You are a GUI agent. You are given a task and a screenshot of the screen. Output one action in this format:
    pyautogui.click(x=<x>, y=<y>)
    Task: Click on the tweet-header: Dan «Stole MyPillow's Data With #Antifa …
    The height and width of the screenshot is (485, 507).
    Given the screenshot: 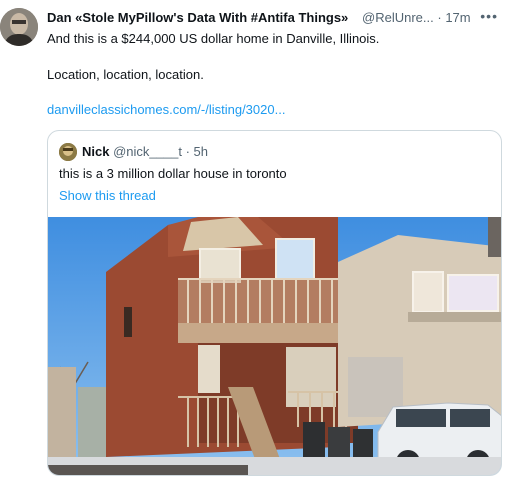 What is the action you would take?
    pyautogui.click(x=274, y=19)
    